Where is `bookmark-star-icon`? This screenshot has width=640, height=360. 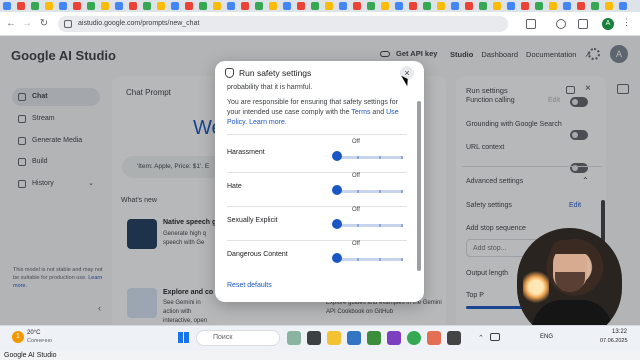 bookmark-star-icon is located at coordinates (561, 24).